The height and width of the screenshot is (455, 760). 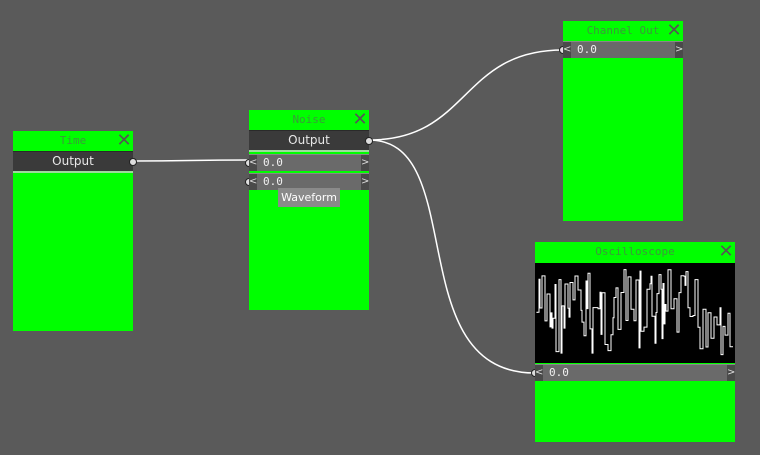 What do you see at coordinates (452, 256) in the screenshot?
I see `wire-noise-to-oscilloscope` at bounding box center [452, 256].